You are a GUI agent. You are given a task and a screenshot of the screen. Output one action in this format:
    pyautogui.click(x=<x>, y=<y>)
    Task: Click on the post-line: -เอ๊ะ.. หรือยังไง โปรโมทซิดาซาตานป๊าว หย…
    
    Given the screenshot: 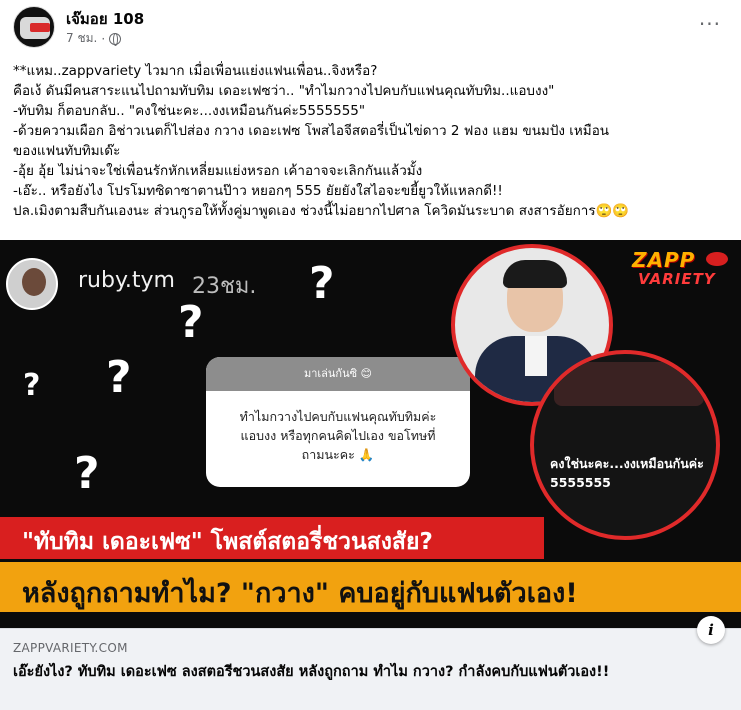 What is the action you would take?
    pyautogui.click(x=258, y=191)
    